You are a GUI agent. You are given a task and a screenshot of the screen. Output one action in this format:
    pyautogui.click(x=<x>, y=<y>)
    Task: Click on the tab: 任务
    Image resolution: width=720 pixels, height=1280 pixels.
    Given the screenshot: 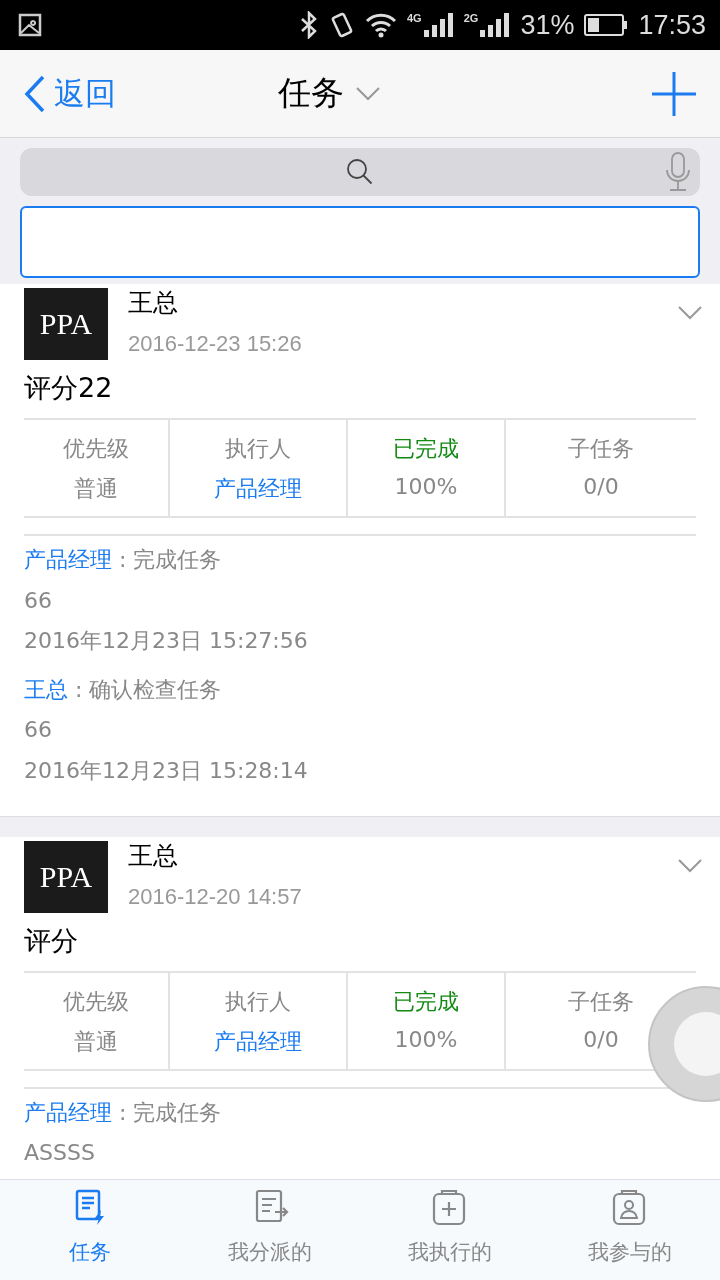 What is the action you would take?
    pyautogui.click(x=90, y=1230)
    